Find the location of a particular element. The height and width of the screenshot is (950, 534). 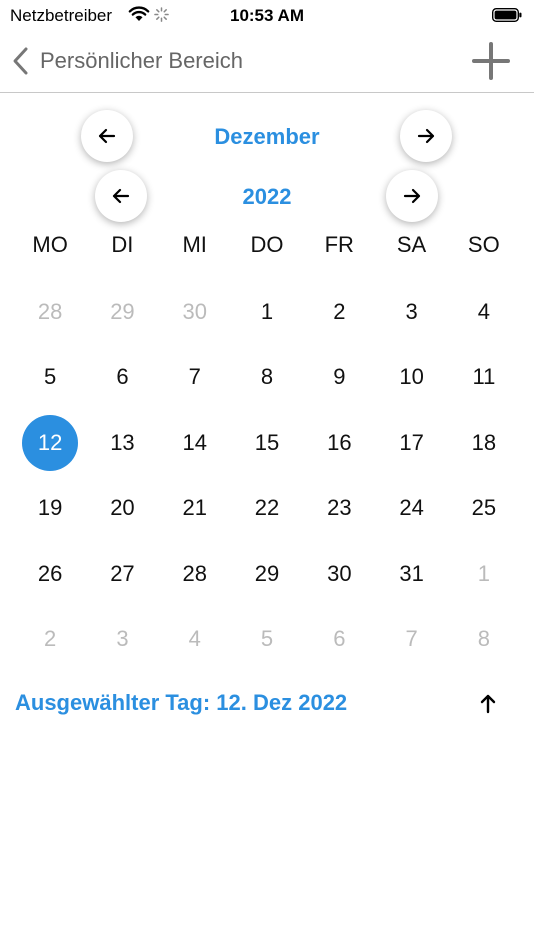

next-year-button is located at coordinates (412, 196).